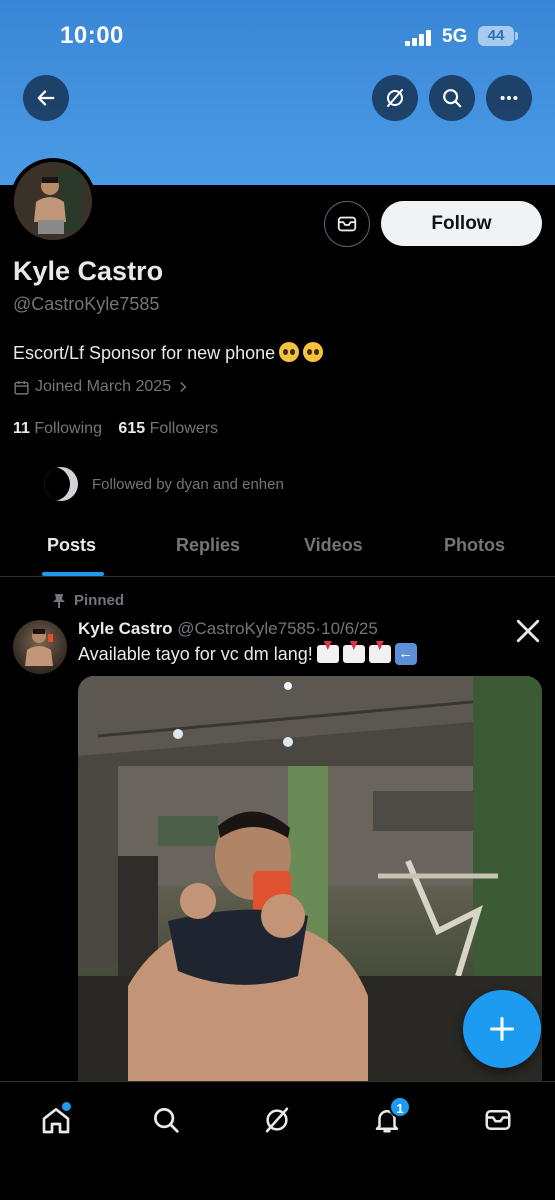 The height and width of the screenshot is (1200, 555). I want to click on post-avatar-photo, so click(39, 647).